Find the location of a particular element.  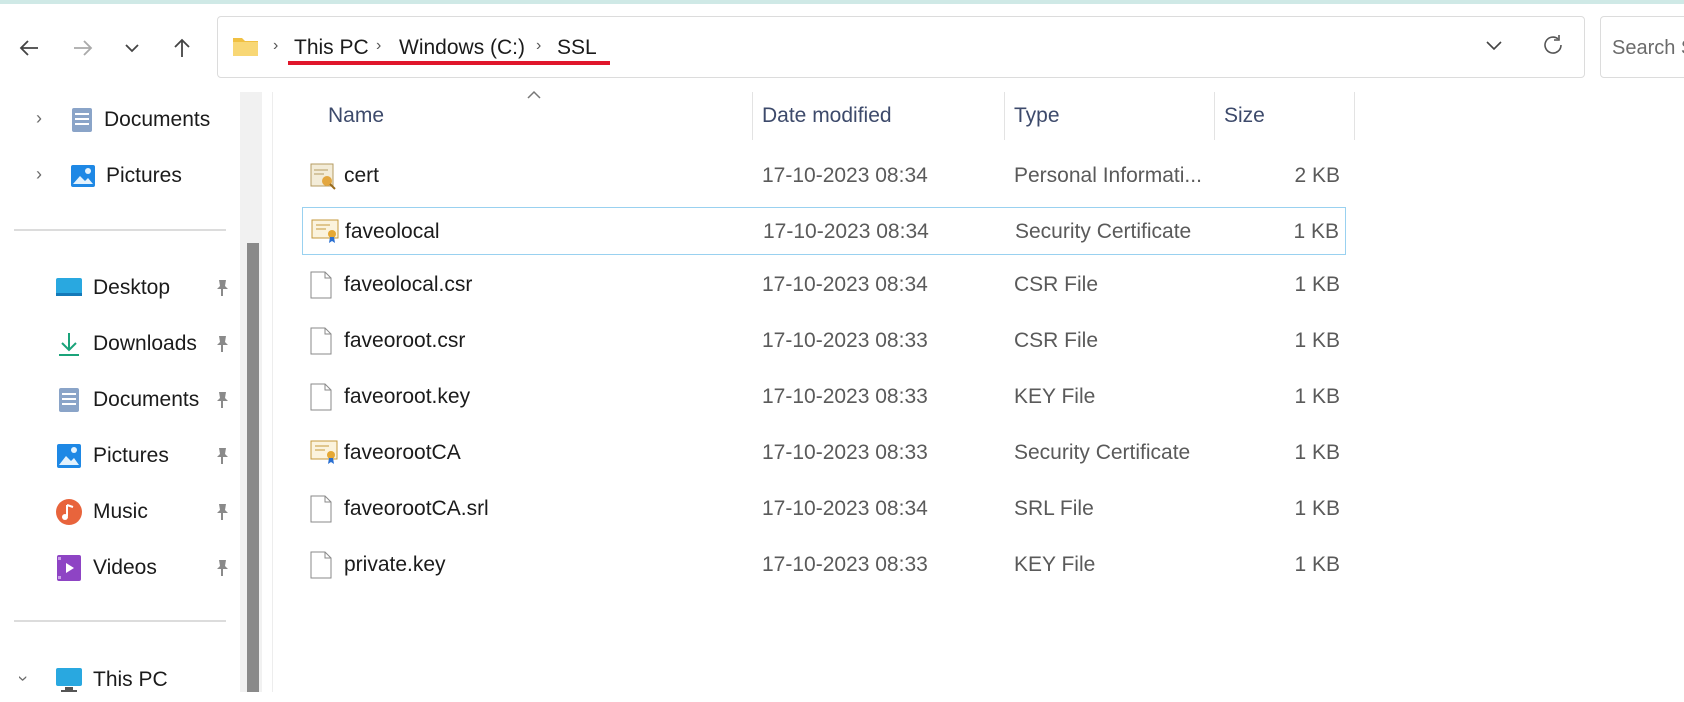

arrow-left-icon is located at coordinates (28, 48).